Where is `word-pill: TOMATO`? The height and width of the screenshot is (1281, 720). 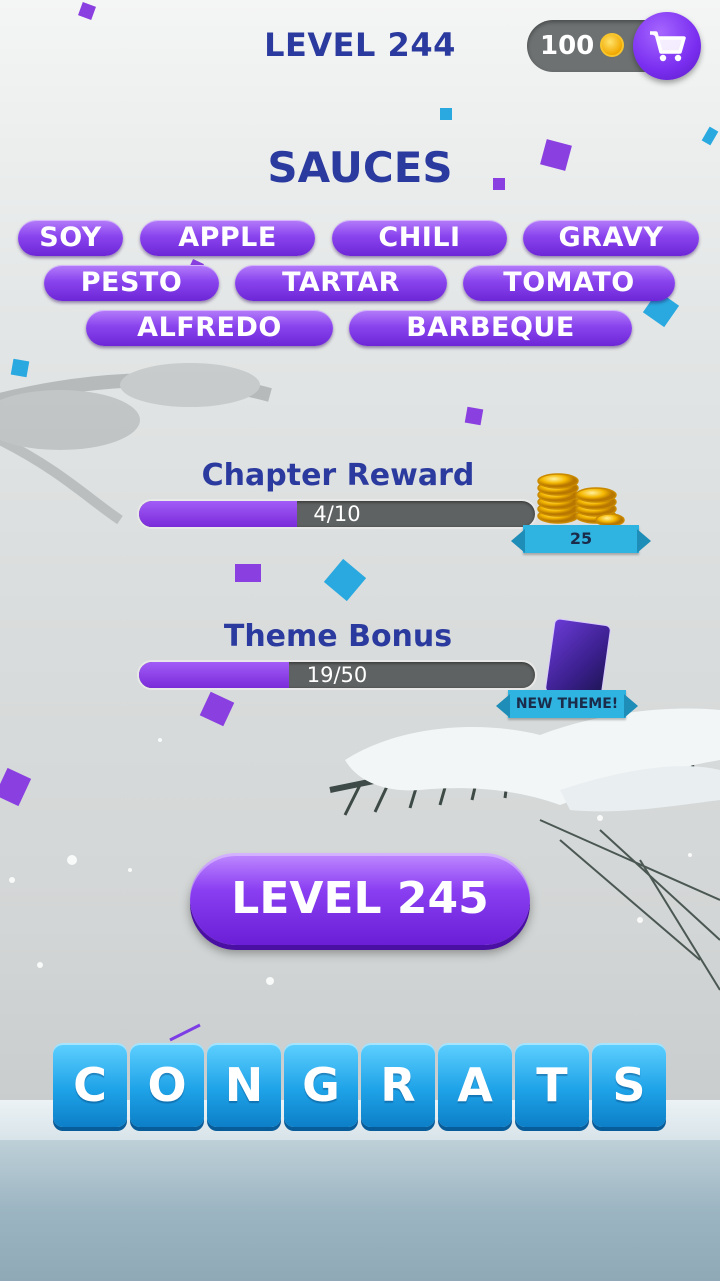
word-pill: TOMATO is located at coordinates (569, 283).